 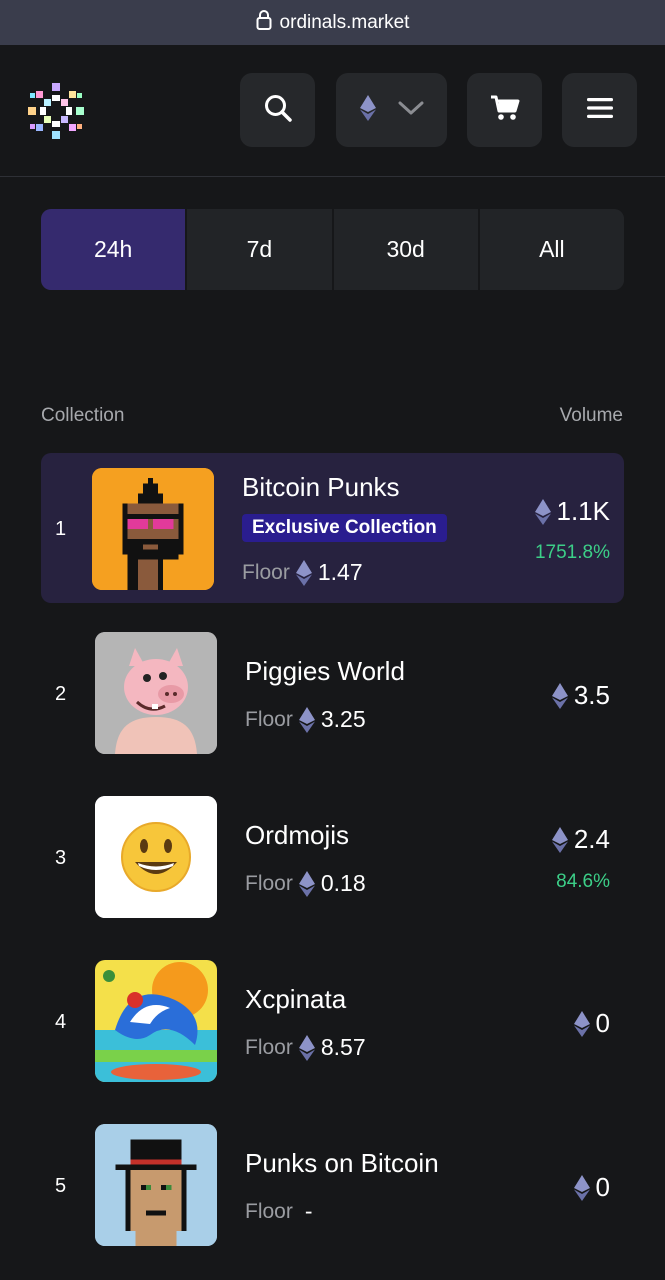 I want to click on rank: 3, so click(x=61, y=858).